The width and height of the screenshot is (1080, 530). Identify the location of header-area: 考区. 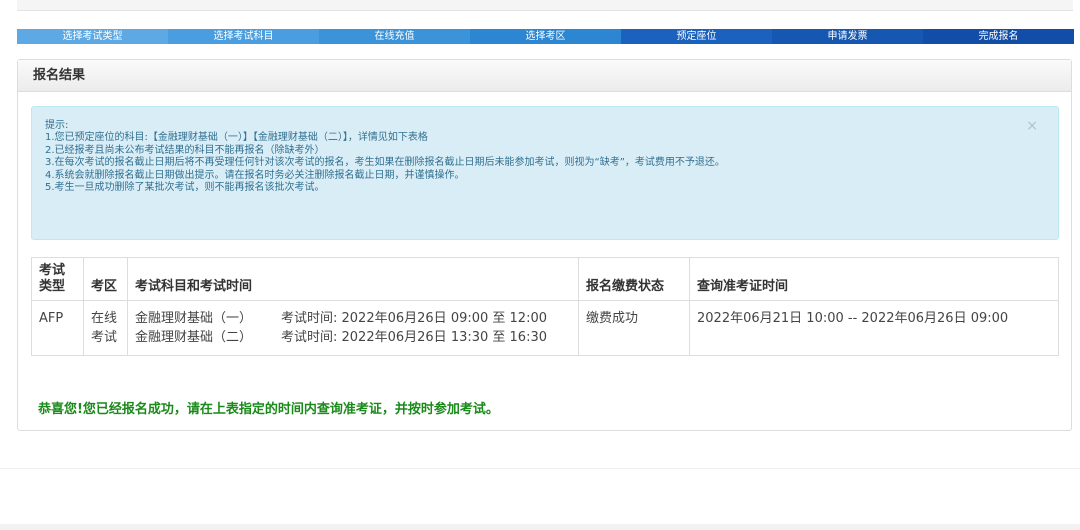
(105, 279).